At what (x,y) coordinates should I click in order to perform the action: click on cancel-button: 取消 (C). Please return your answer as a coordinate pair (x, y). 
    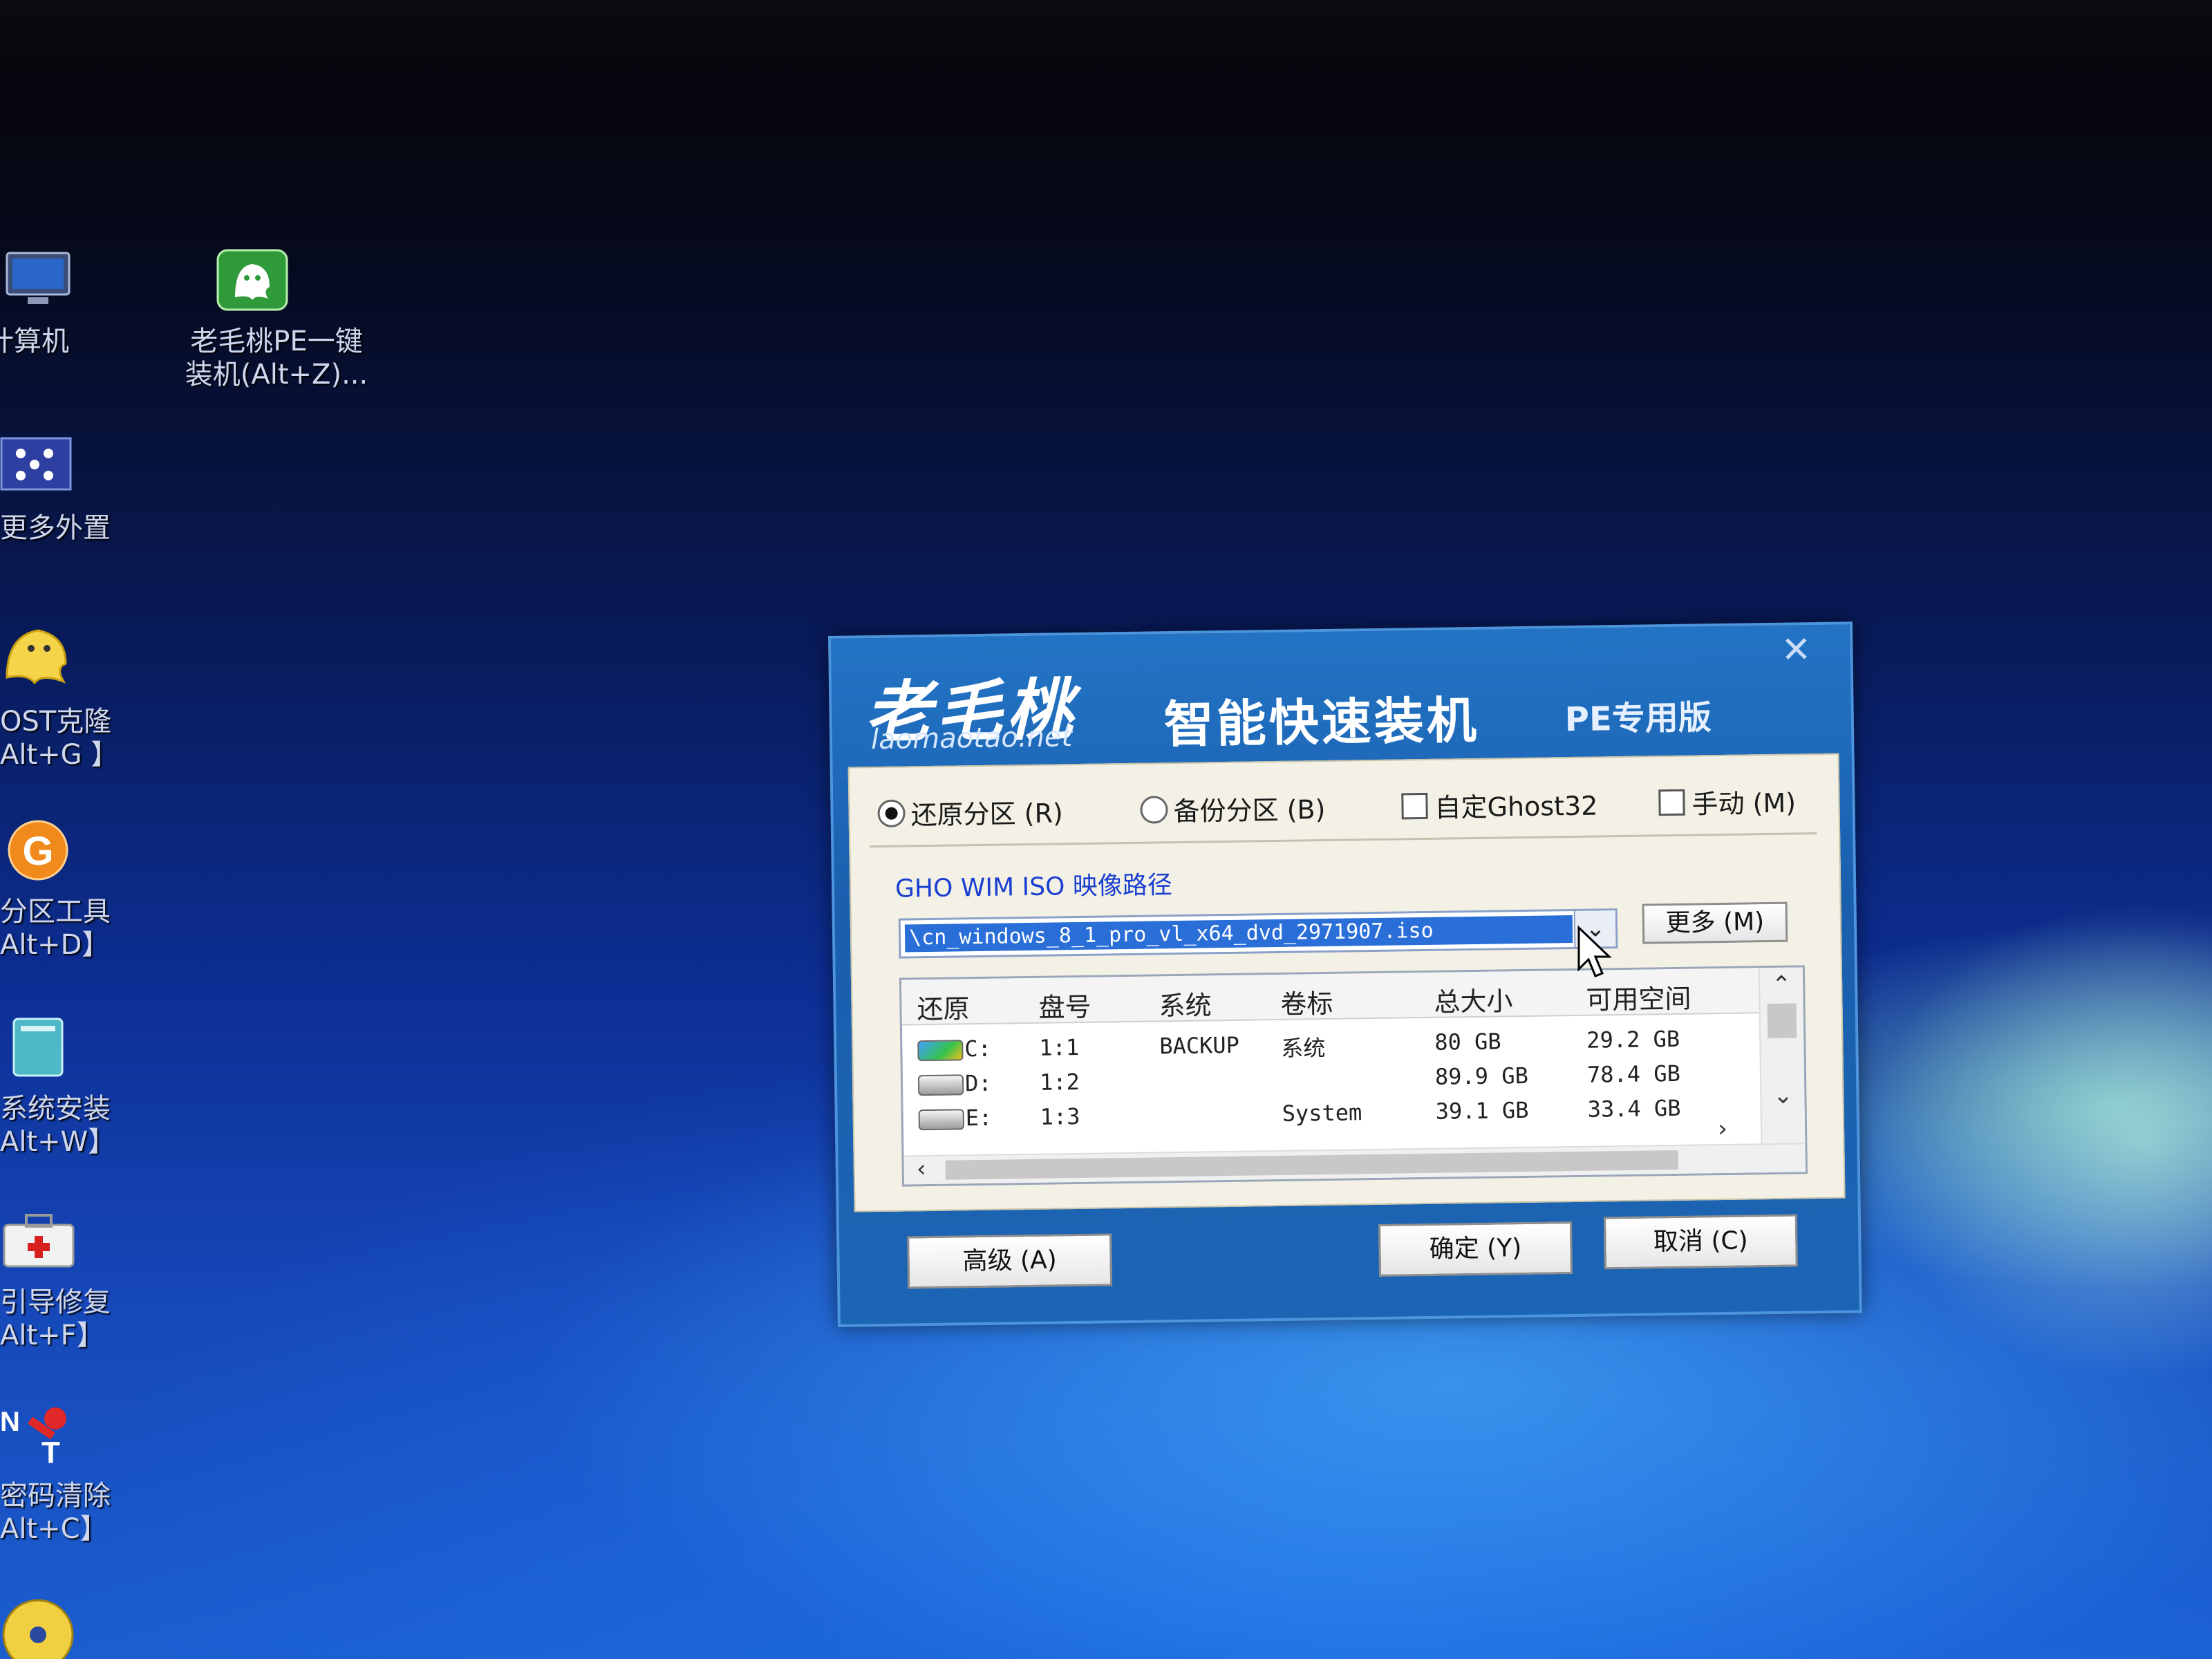
    Looking at the image, I should click on (1700, 1242).